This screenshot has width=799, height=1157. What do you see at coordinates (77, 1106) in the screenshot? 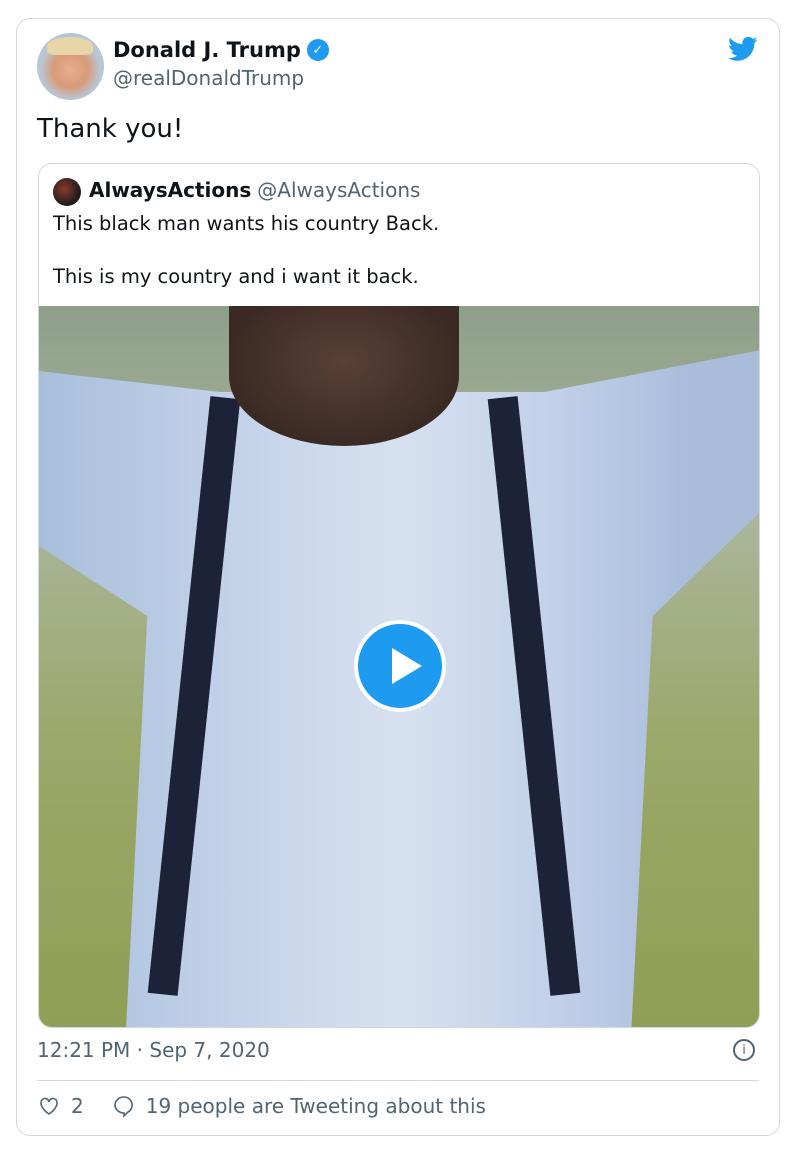
I see `like-count: 2` at bounding box center [77, 1106].